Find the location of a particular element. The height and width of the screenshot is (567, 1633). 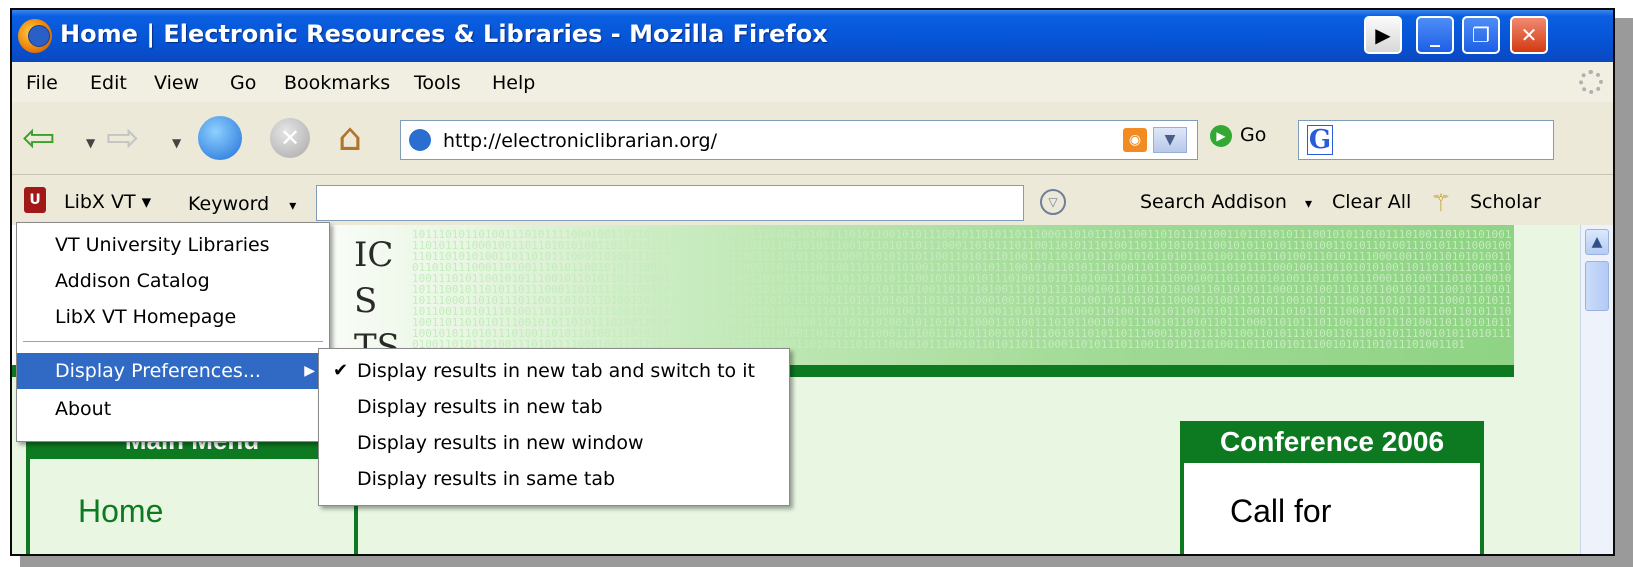

submenu-item-new-tab: Display results in new tab is located at coordinates (554, 407).